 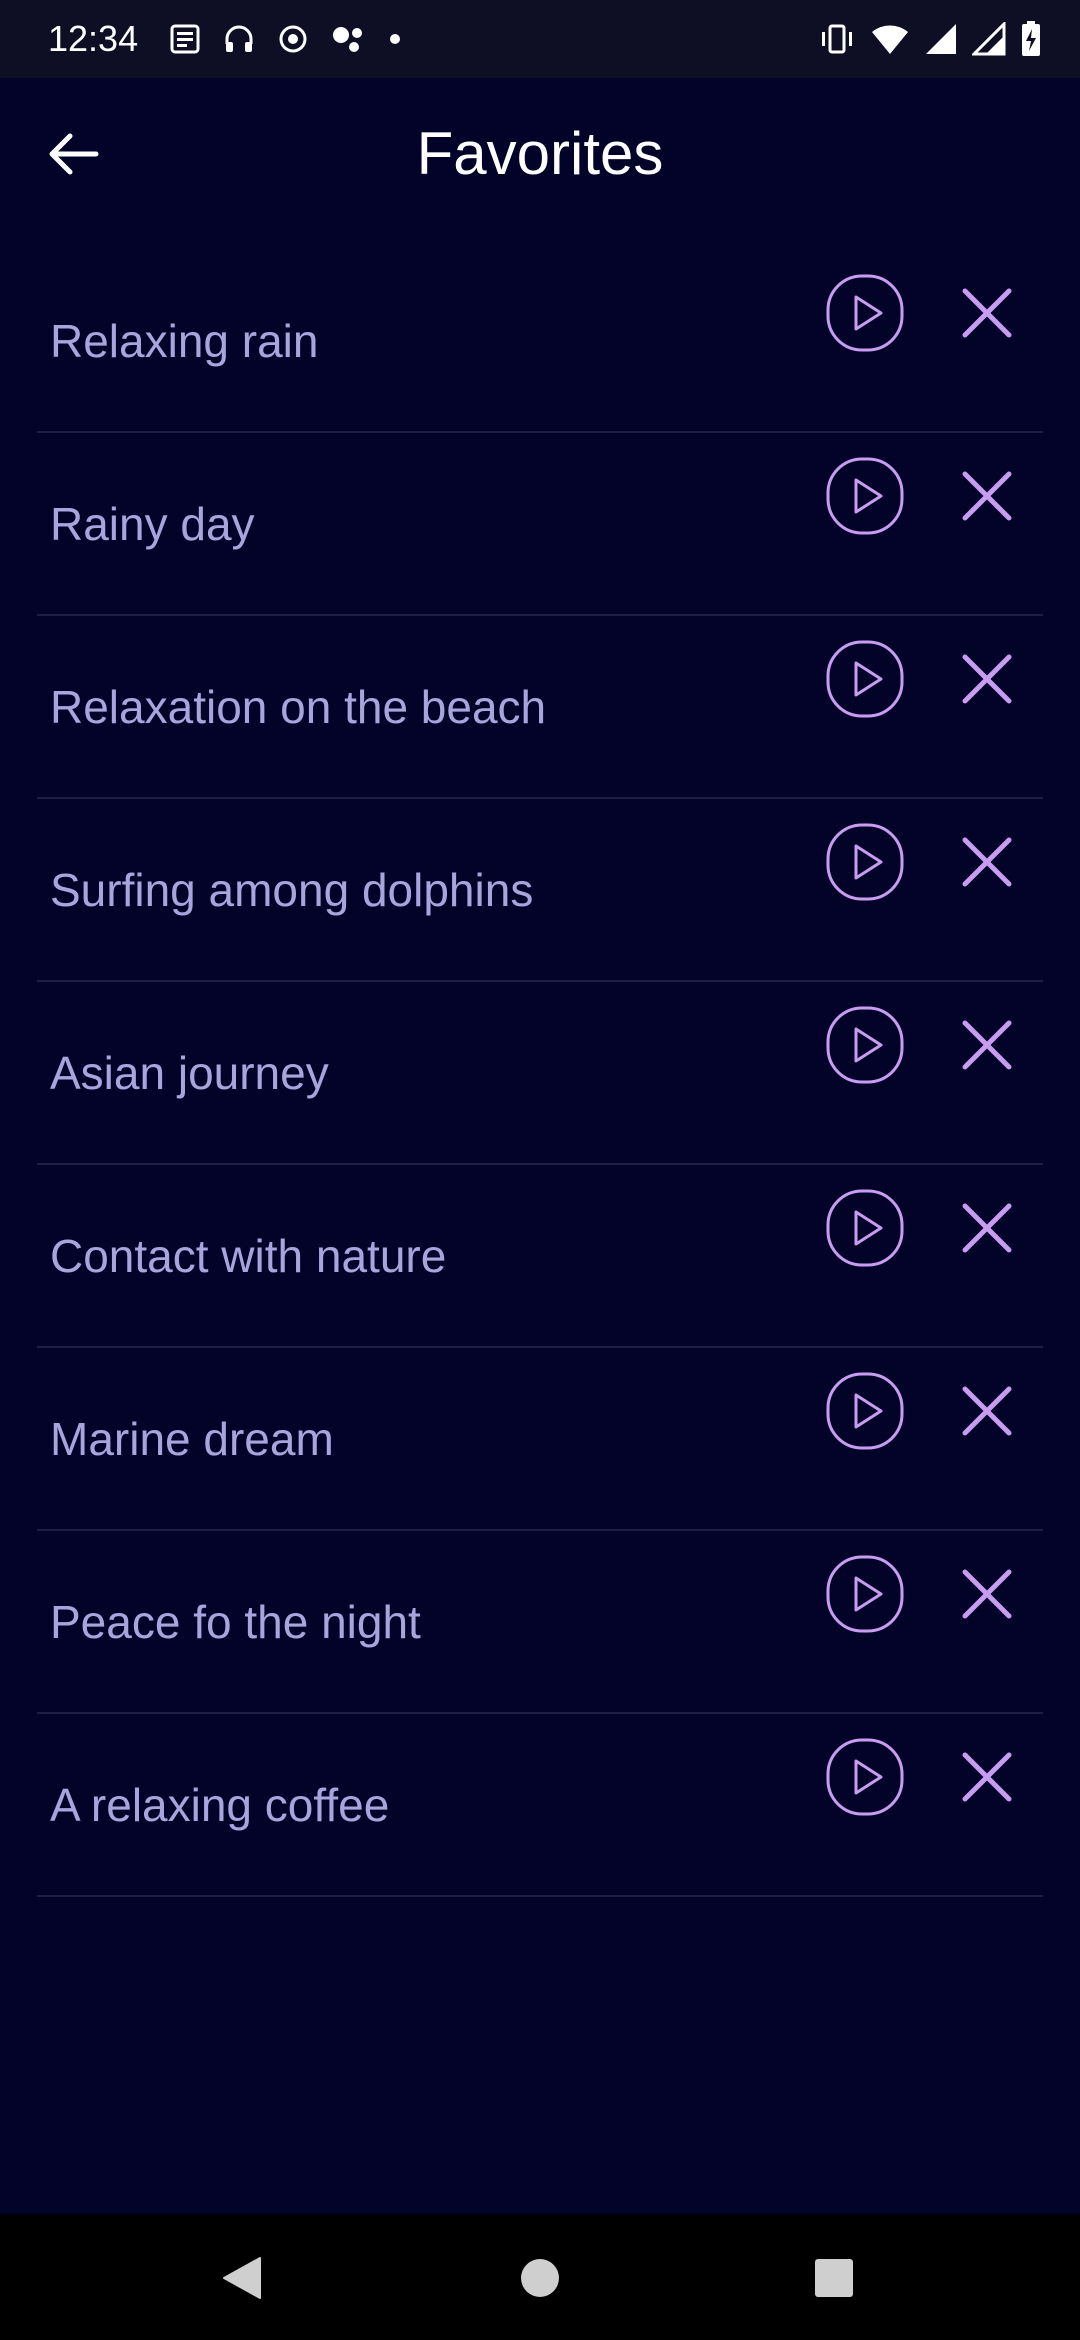 I want to click on battery-charging-icon, so click(x=1031, y=39).